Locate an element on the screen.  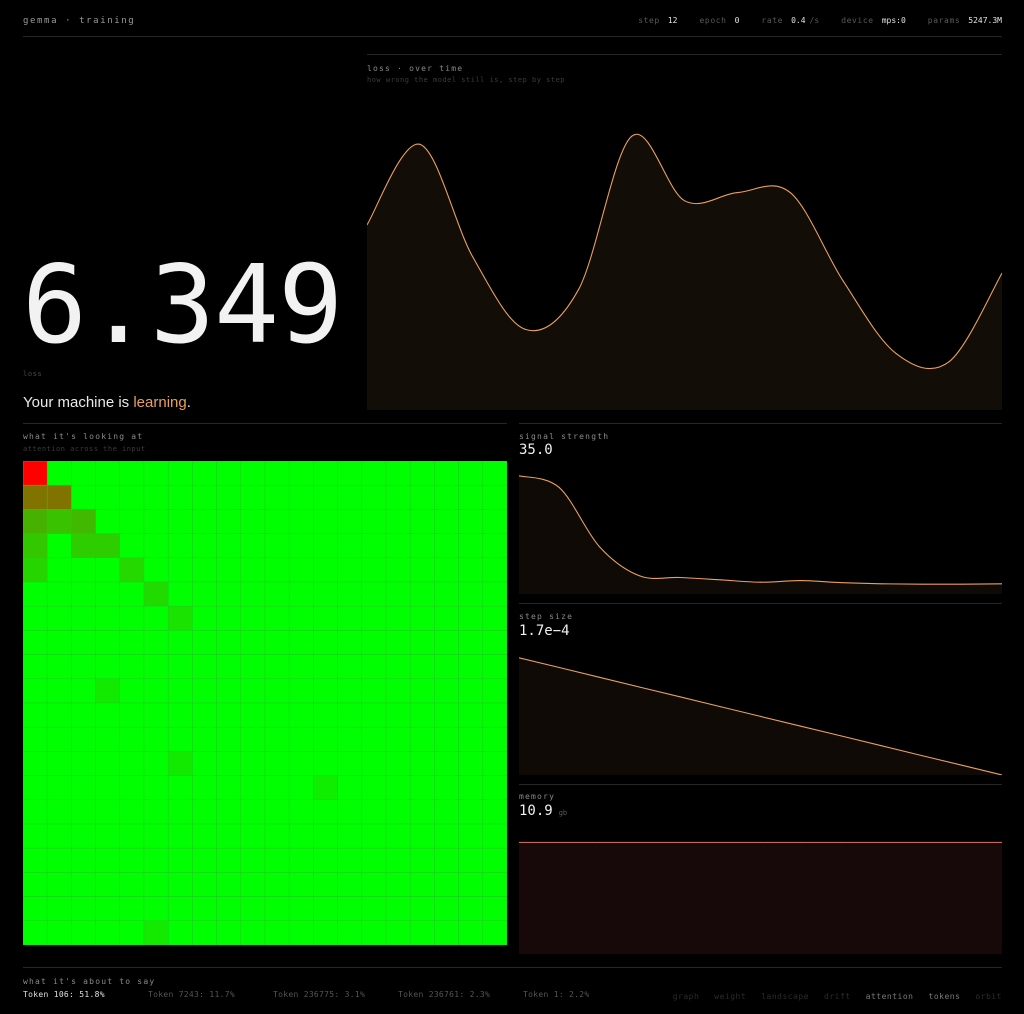
stat-epoch: epoch 0 is located at coordinates (720, 20).